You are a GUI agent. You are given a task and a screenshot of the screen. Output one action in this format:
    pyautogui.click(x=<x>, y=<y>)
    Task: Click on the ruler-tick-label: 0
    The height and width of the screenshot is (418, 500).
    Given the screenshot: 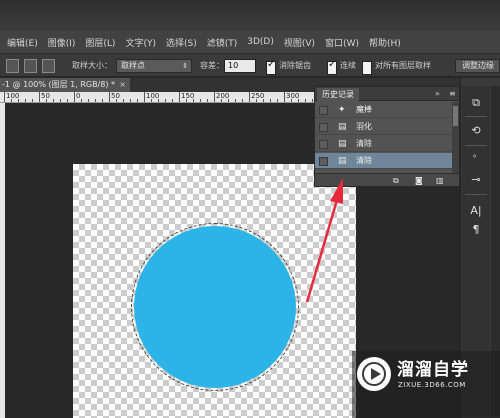 What is the action you would take?
    pyautogui.click(x=78, y=96)
    